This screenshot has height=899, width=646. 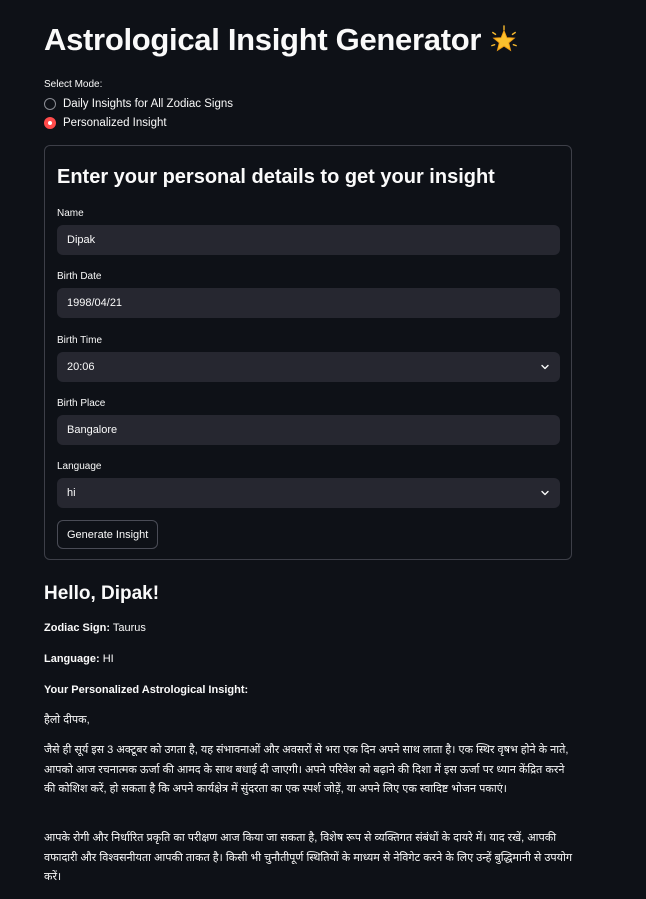 What do you see at coordinates (129, 628) in the screenshot?
I see `zodiac-value: Taurus` at bounding box center [129, 628].